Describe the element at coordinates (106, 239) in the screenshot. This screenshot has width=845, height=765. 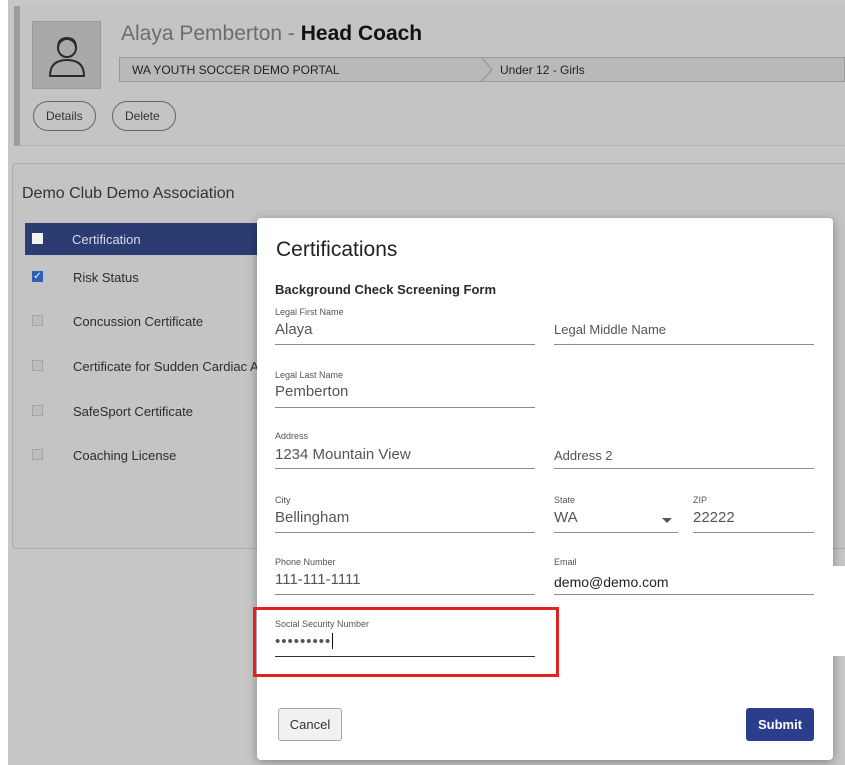
I see `certification-column-header: Certification` at that location.